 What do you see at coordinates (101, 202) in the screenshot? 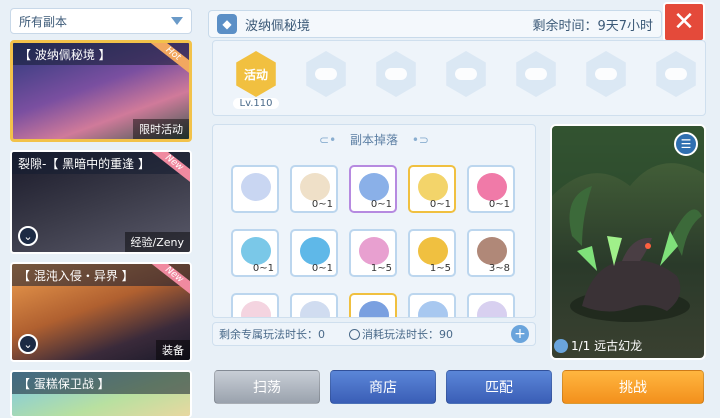
I see `dungeon-card-rift: 裂隙-【 黑暗中的重逢 】 New ⌄ 经验/Zeny` at bounding box center [101, 202].